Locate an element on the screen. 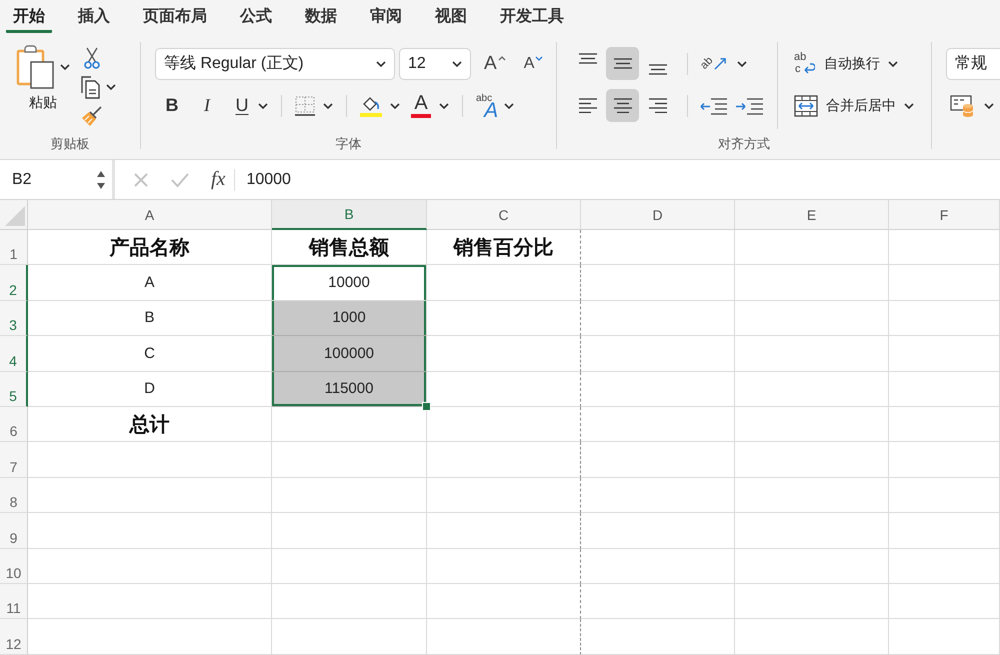 The width and height of the screenshot is (1000, 655). align-center-button is located at coordinates (622, 105).